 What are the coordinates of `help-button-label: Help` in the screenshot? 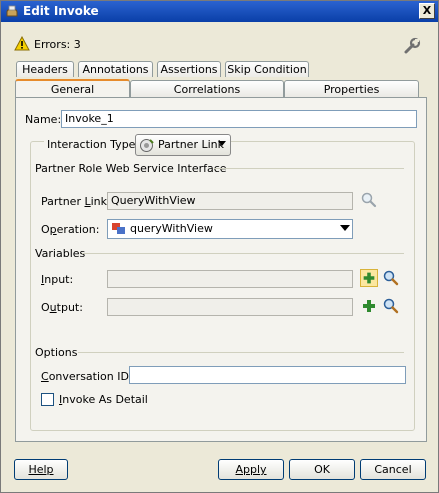 It's located at (41, 469).